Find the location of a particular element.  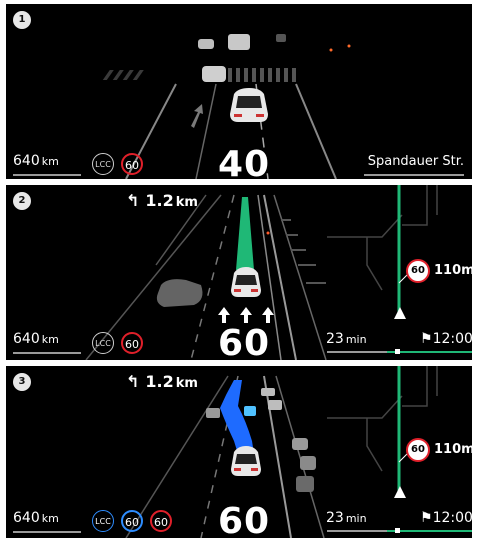

street-name: Spandauer Str. is located at coordinates (415, 161).